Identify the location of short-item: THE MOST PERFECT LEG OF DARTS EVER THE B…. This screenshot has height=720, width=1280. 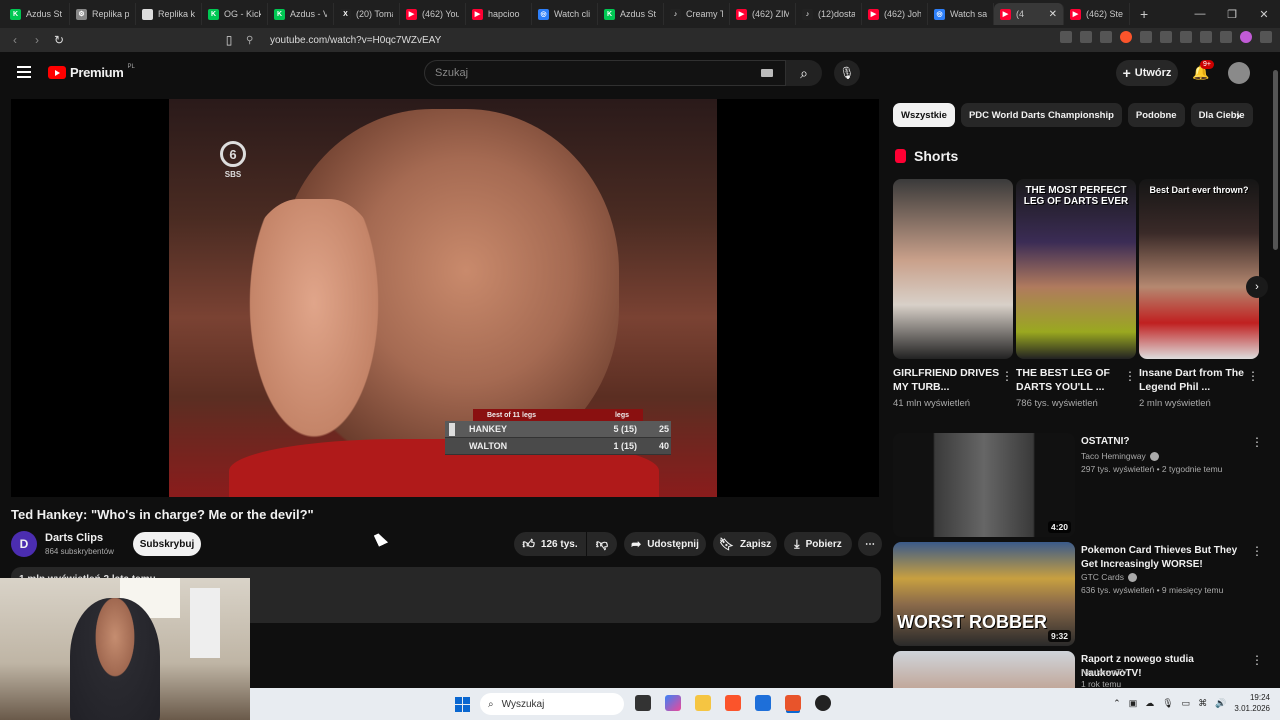
(1076, 294).